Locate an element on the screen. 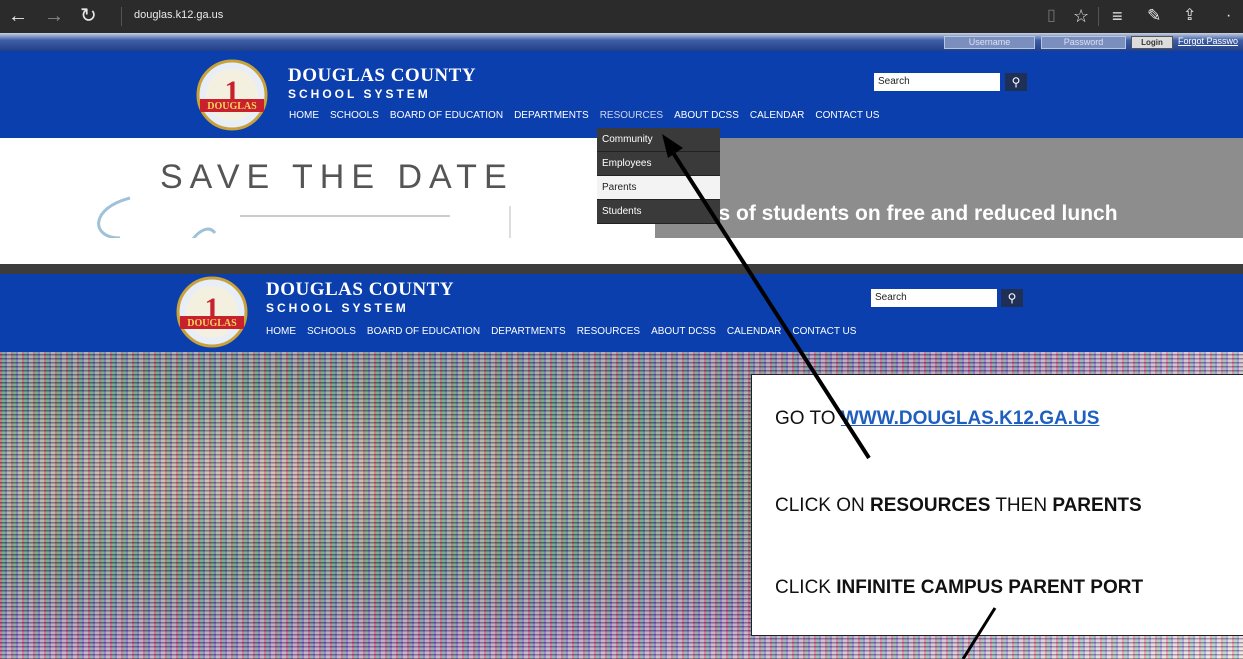 Image resolution: width=1243 pixels, height=659 pixels. search-input-2: Search is located at coordinates (934, 298).